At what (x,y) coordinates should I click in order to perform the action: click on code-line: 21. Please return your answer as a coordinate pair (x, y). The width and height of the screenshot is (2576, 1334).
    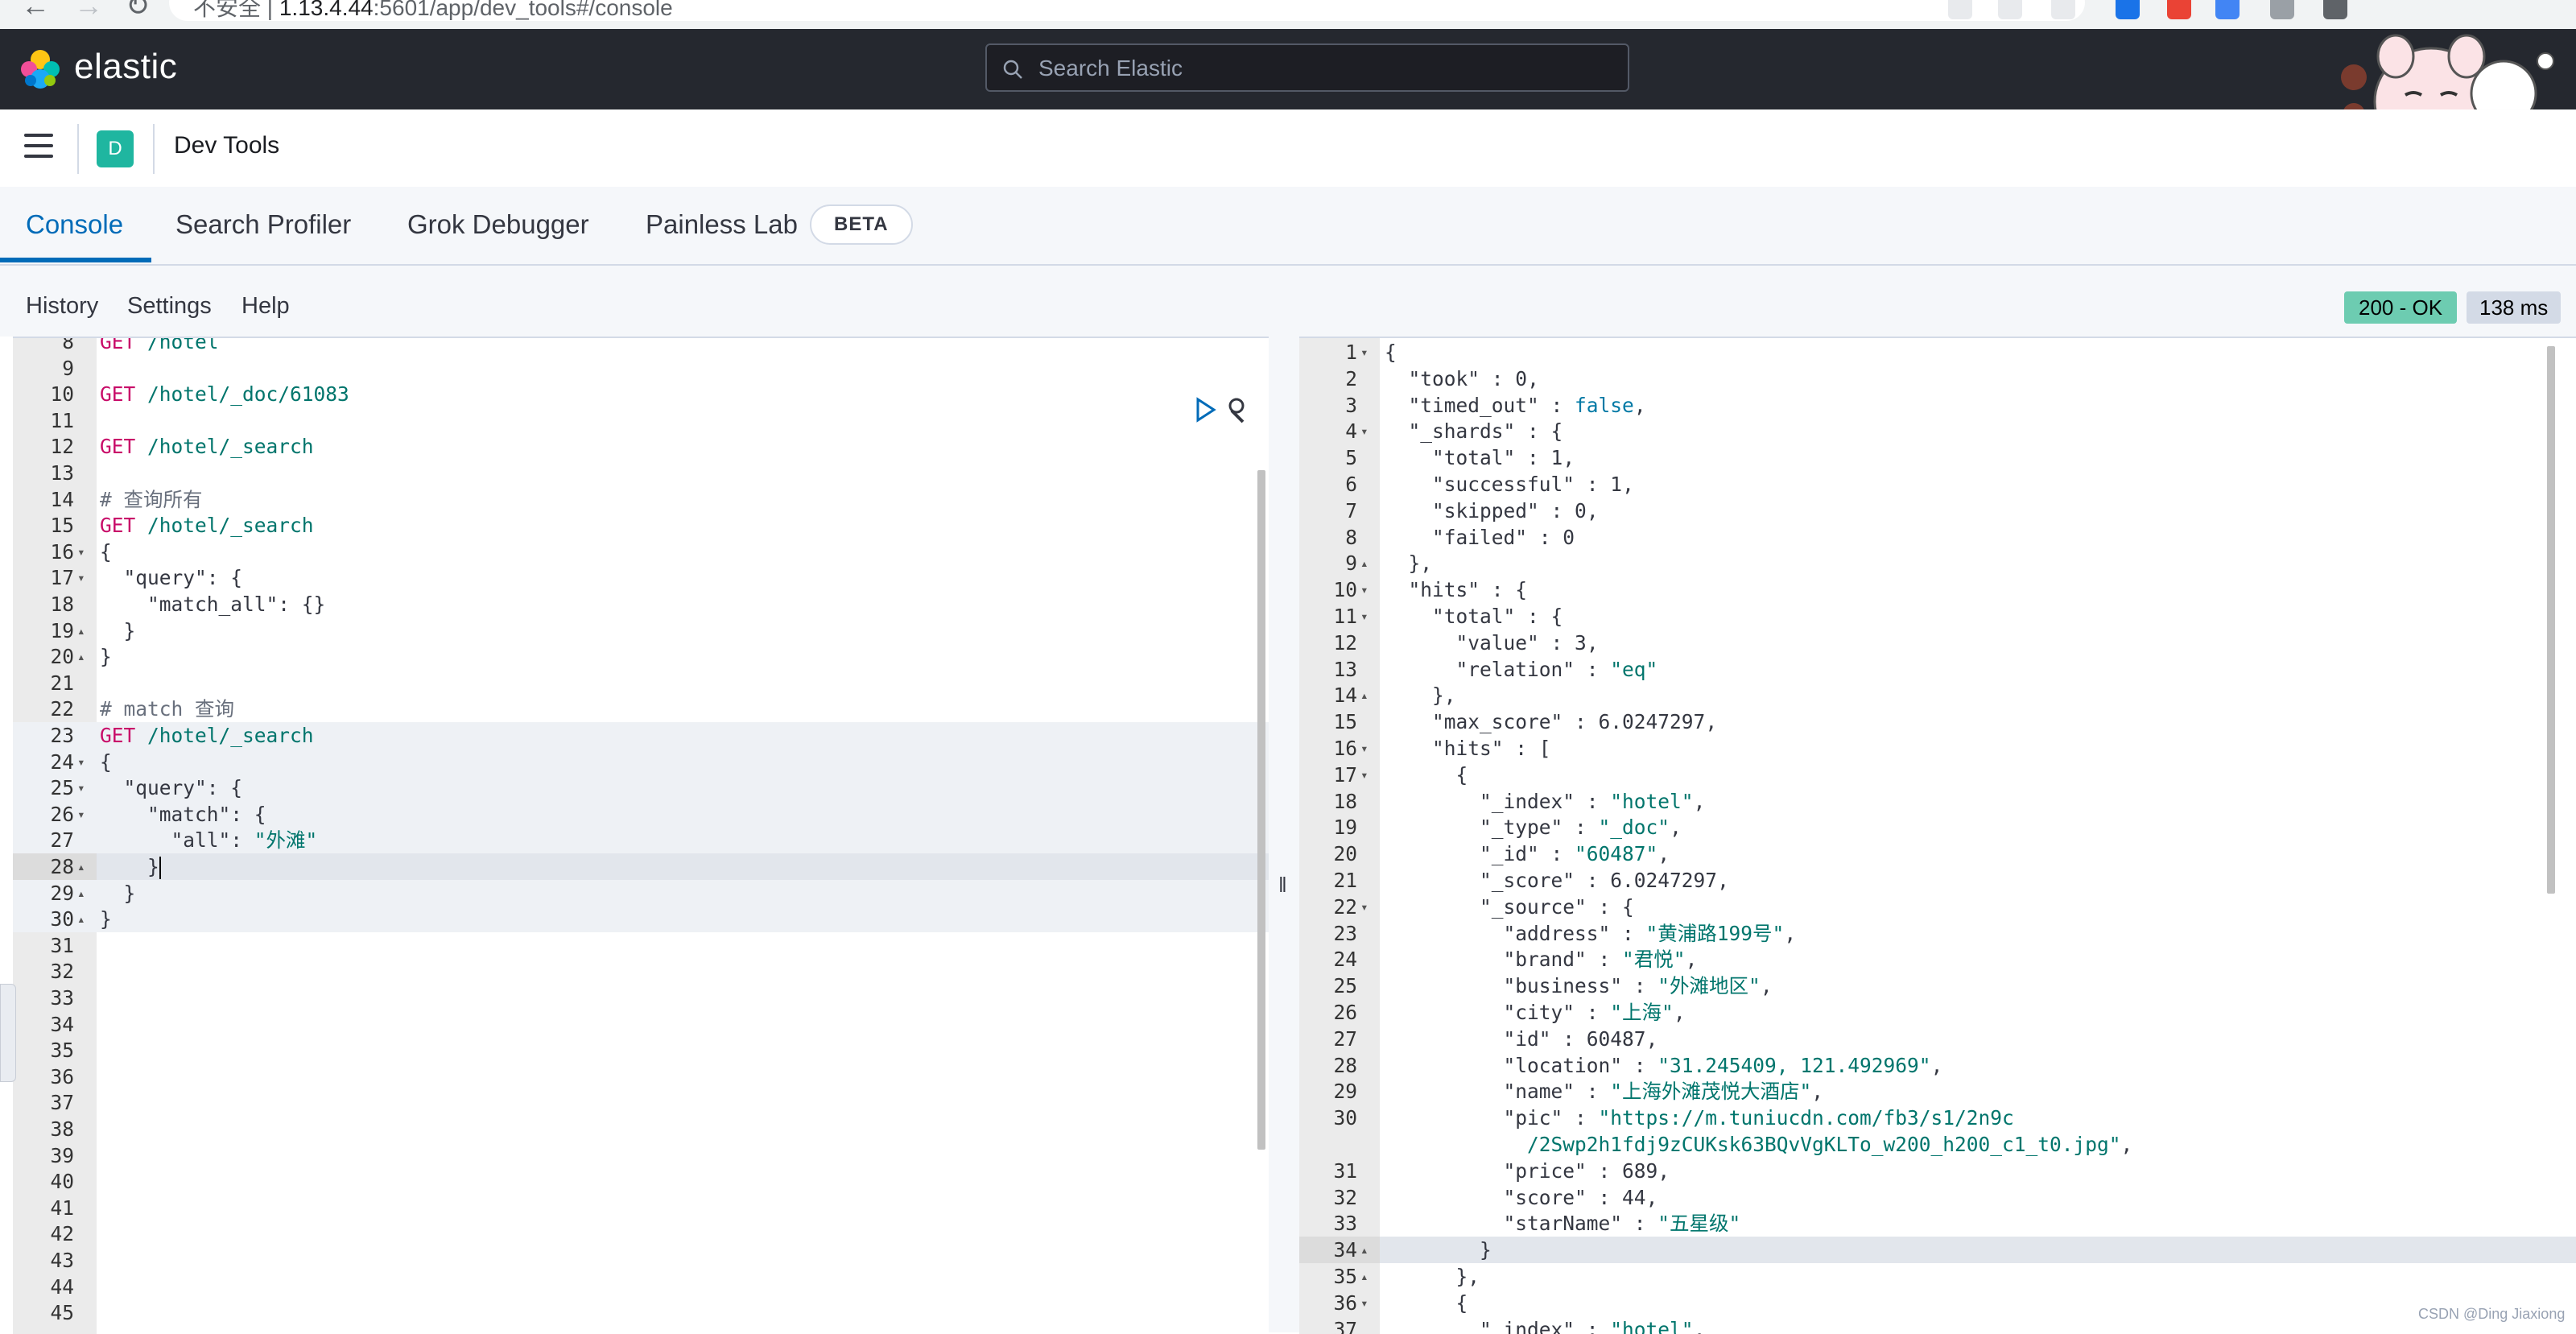
    Looking at the image, I should click on (641, 683).